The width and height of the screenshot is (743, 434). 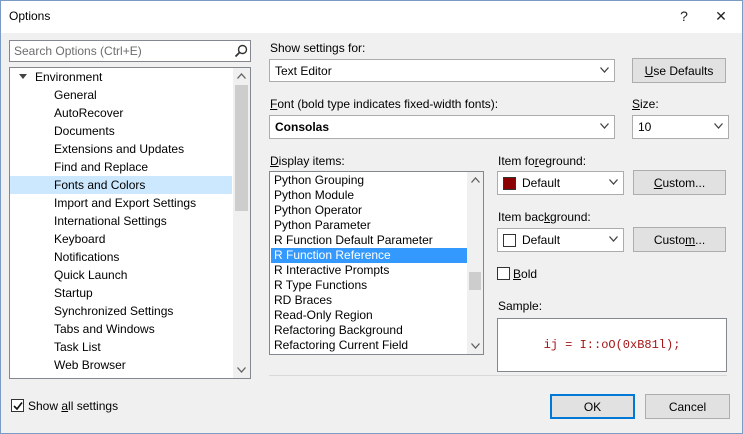 I want to click on tree-scrollbar-thumb, so click(x=241, y=148).